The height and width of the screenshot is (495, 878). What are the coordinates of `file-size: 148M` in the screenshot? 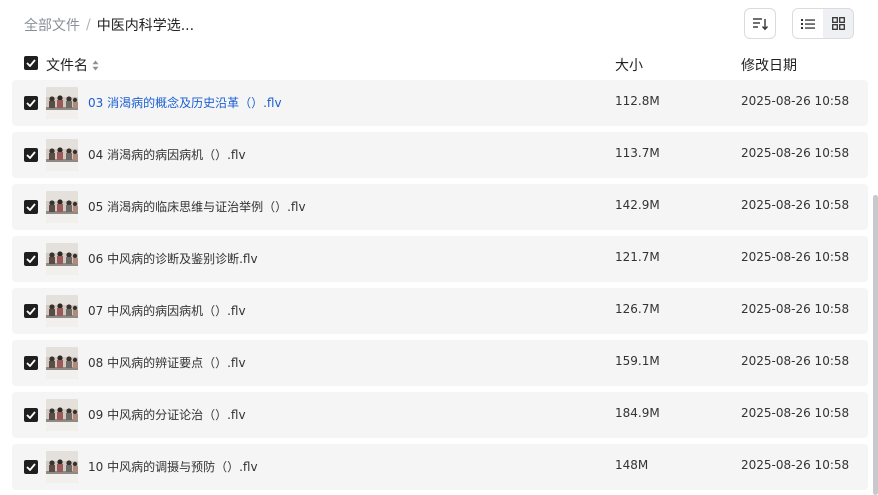 It's located at (632, 465).